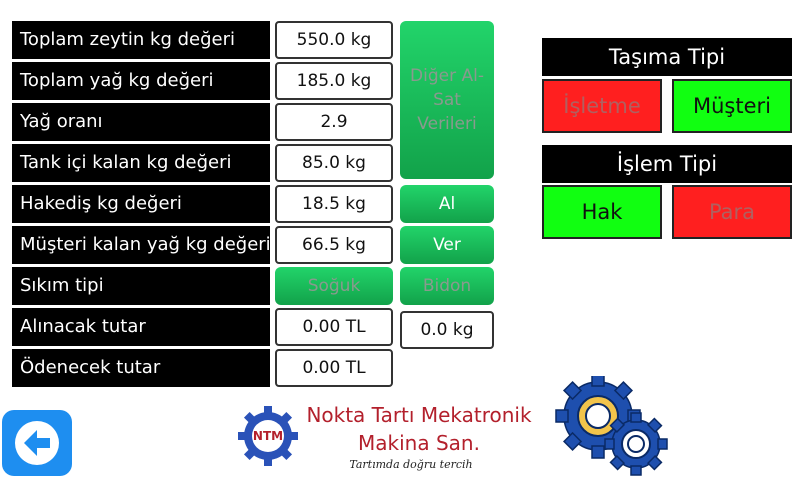  I want to click on isletme-button: İşletme, so click(602, 106).